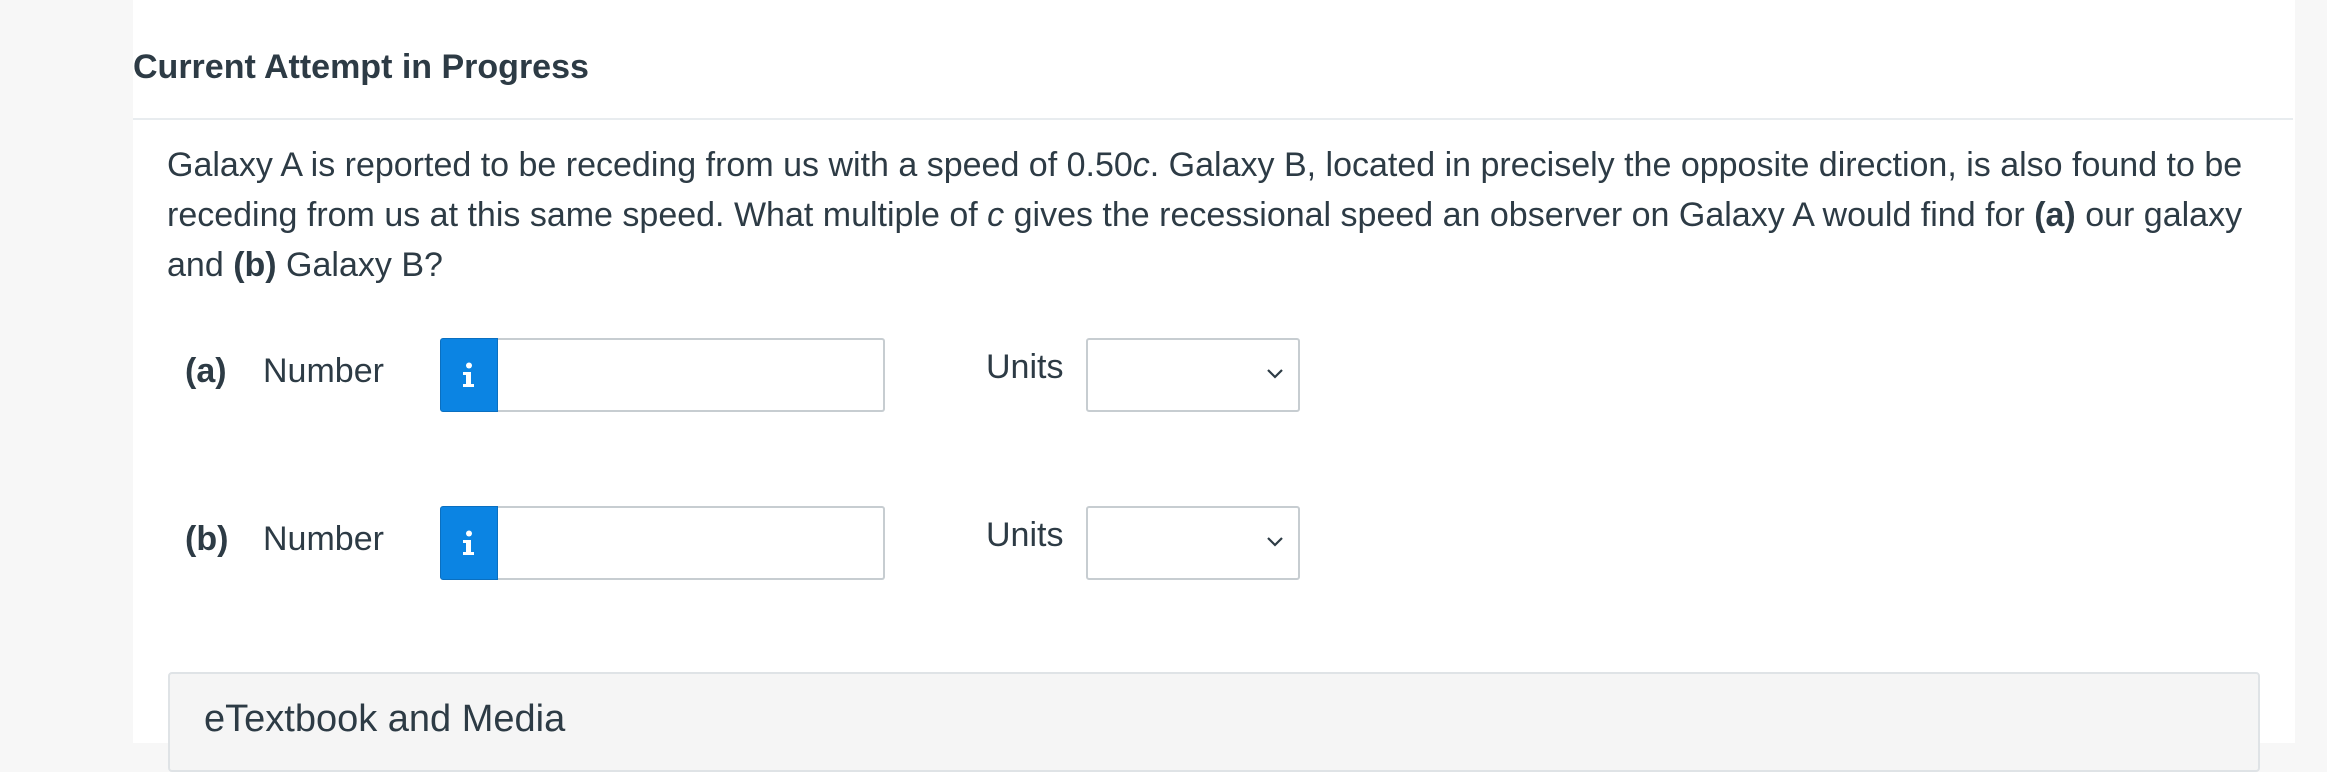  What do you see at coordinates (1214, 722) in the screenshot?
I see `etextbook-media-panel: eTextbook and Media` at bounding box center [1214, 722].